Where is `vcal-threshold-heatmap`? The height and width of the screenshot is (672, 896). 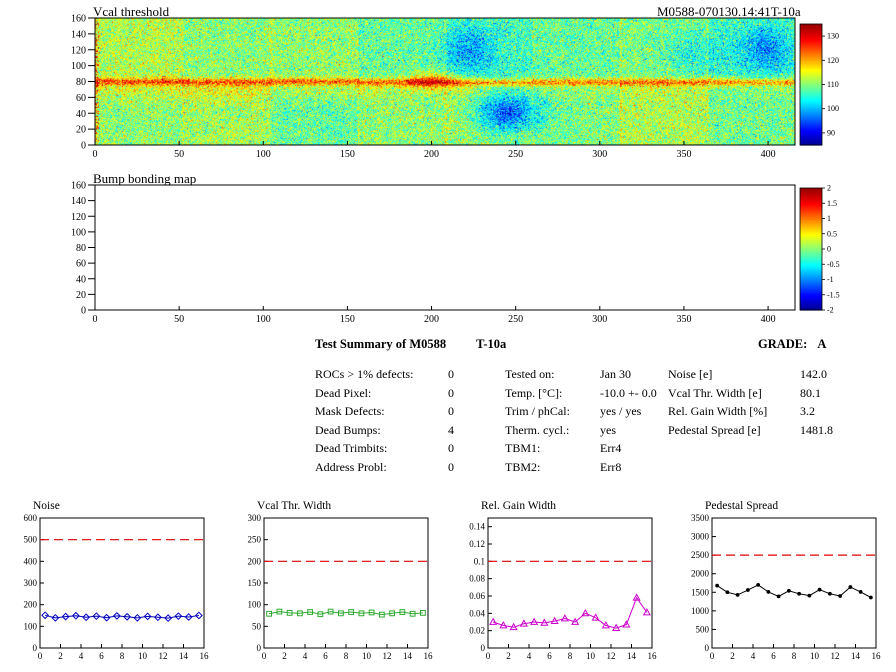 vcal-threshold-heatmap is located at coordinates (445, 81).